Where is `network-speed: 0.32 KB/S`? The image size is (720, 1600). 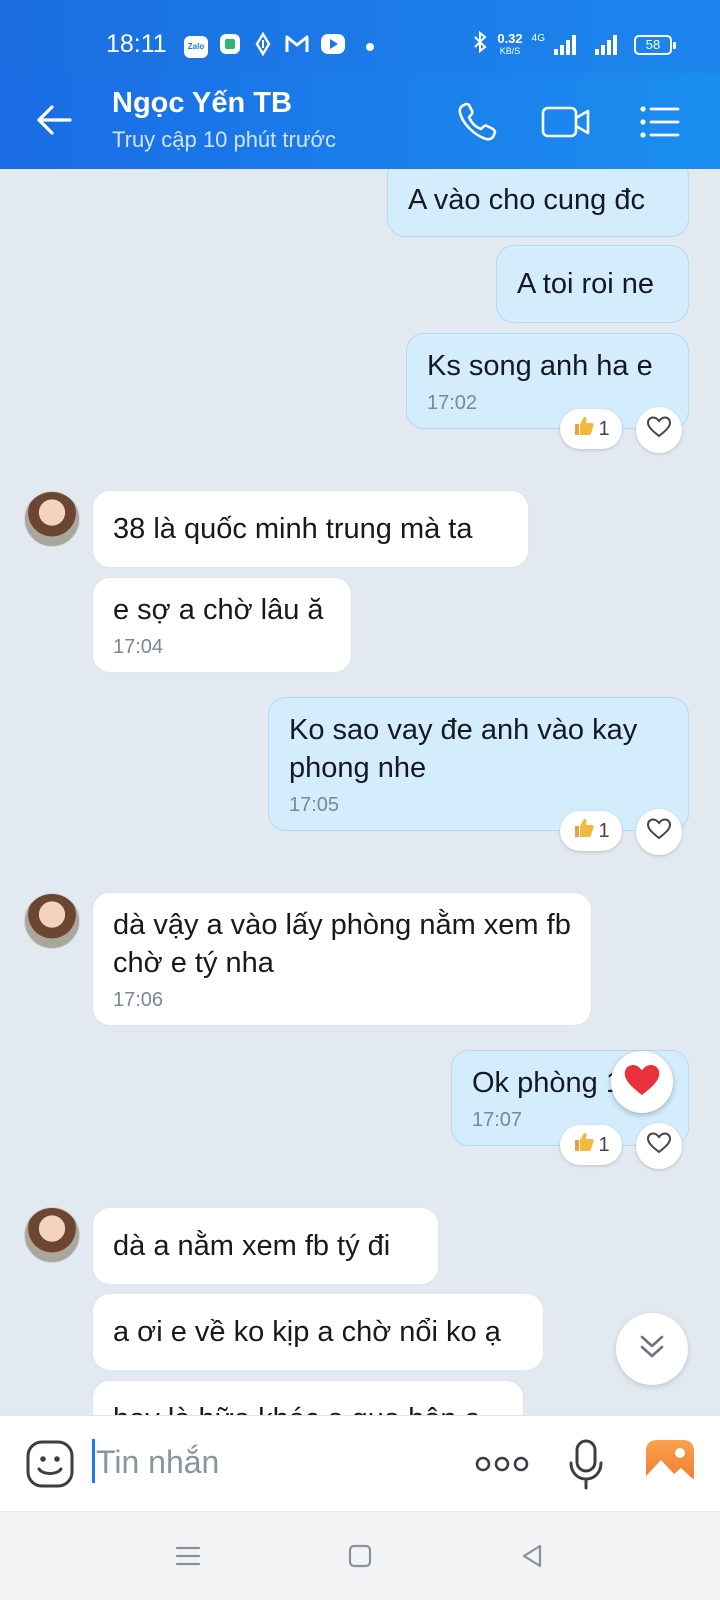
network-speed: 0.32 KB/S is located at coordinates (510, 43).